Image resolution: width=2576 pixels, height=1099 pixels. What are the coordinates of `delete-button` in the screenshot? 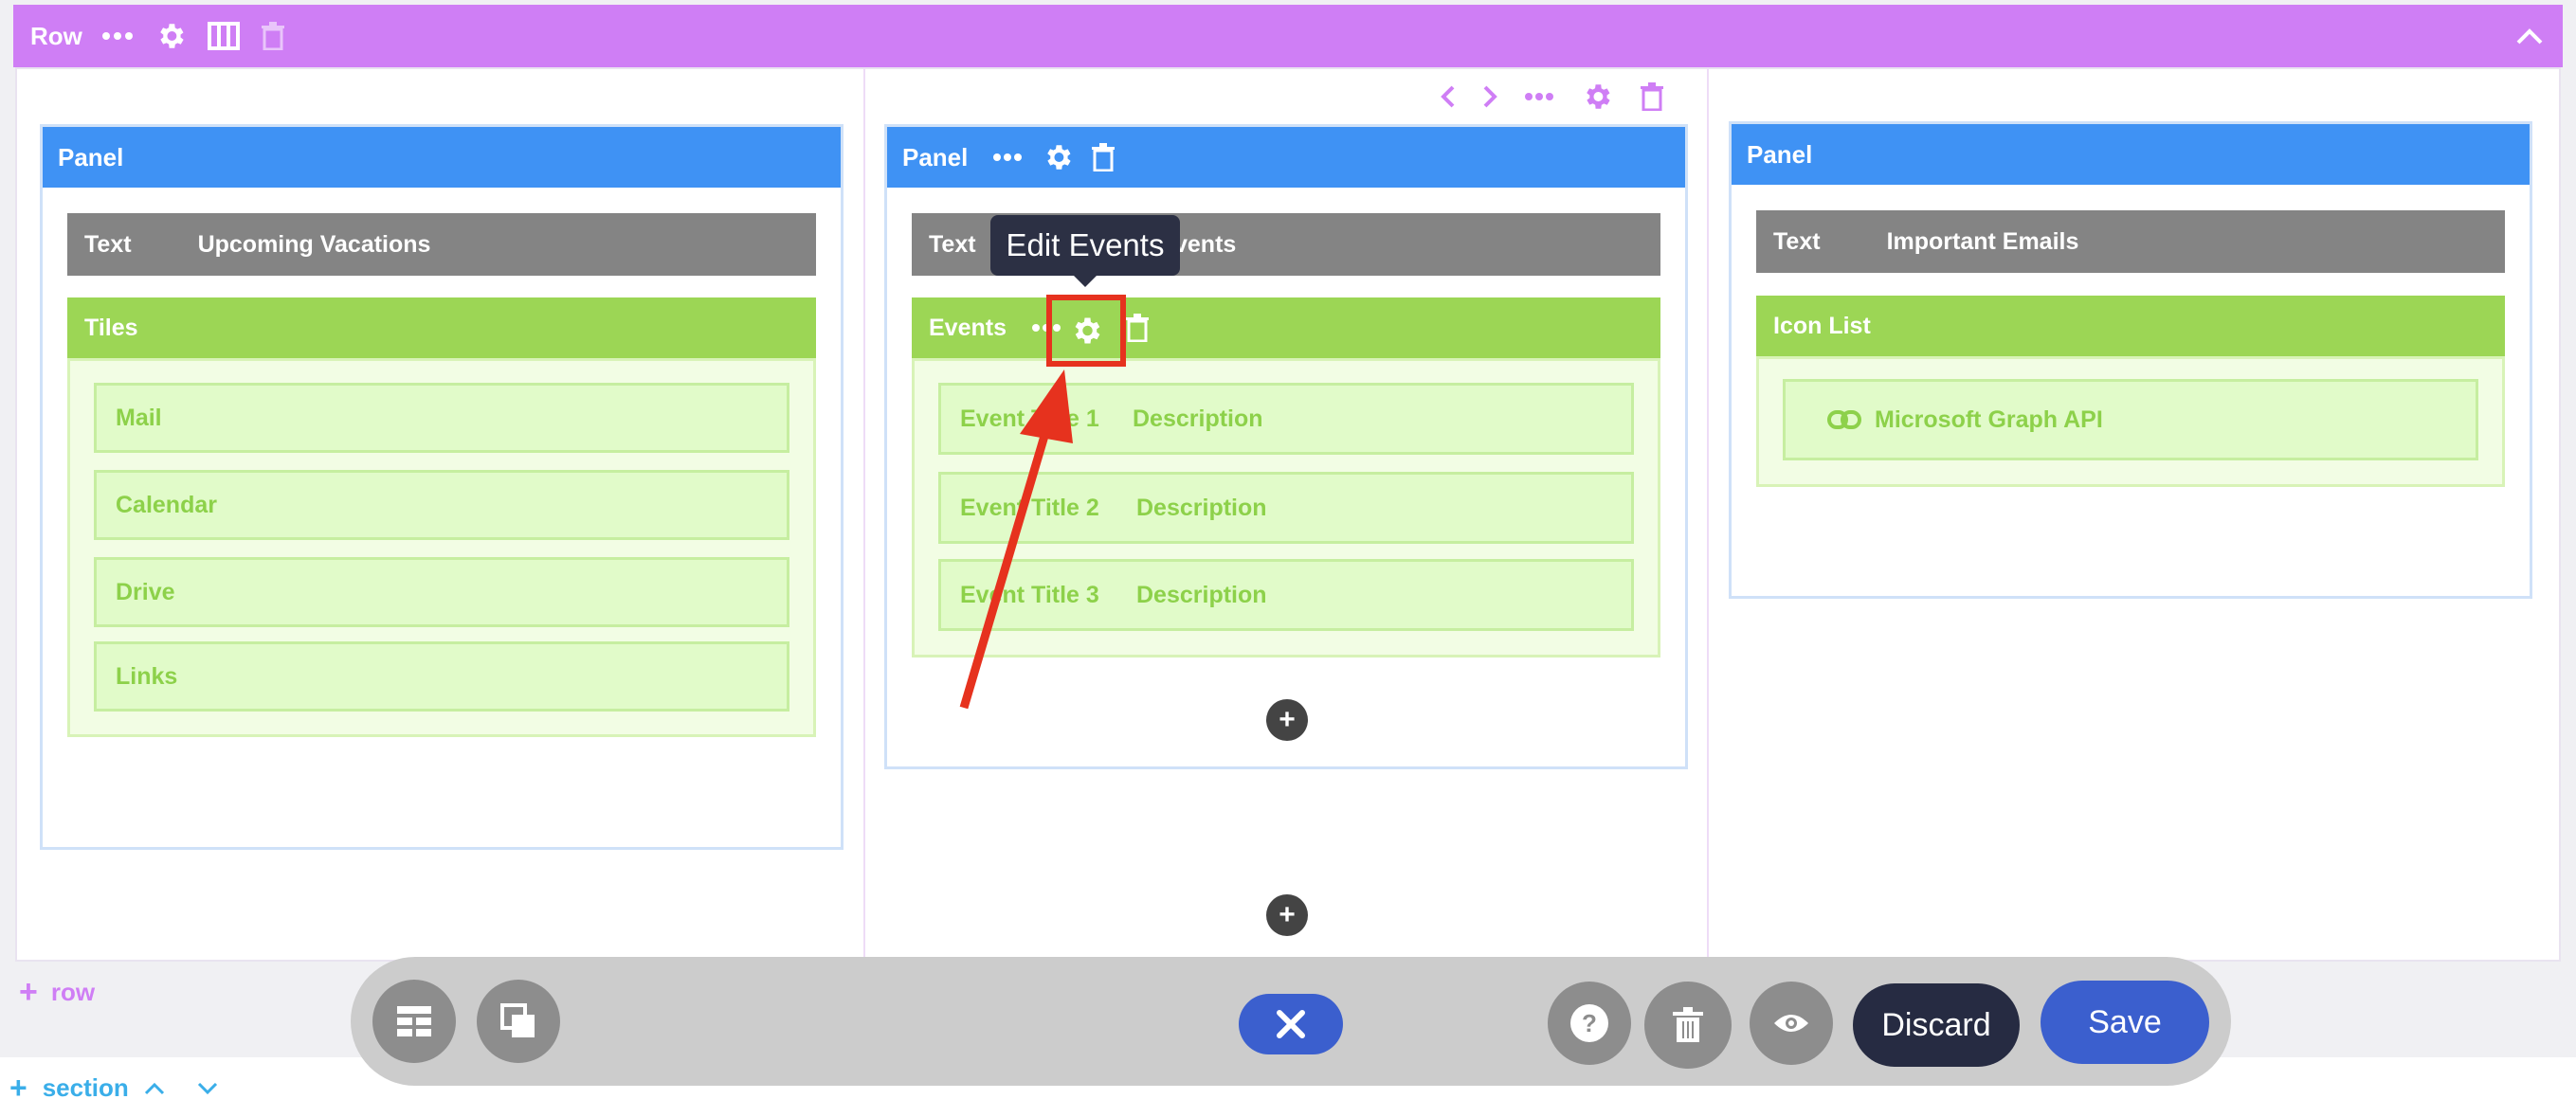 It's located at (1688, 1025).